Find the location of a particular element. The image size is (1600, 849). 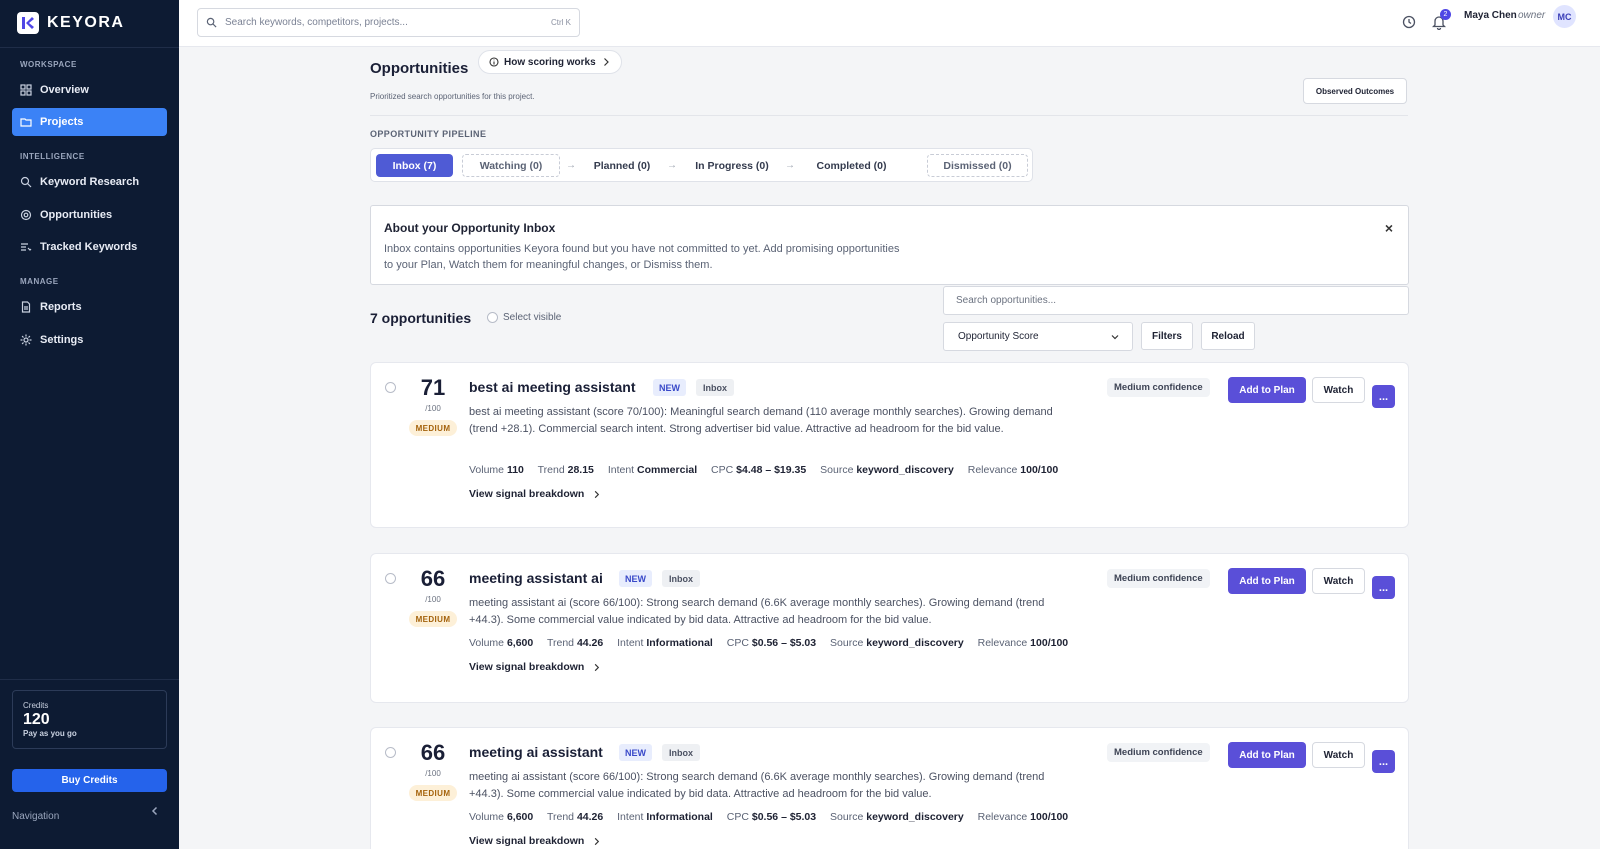

opportunity-score: 71 is located at coordinates (433, 387).